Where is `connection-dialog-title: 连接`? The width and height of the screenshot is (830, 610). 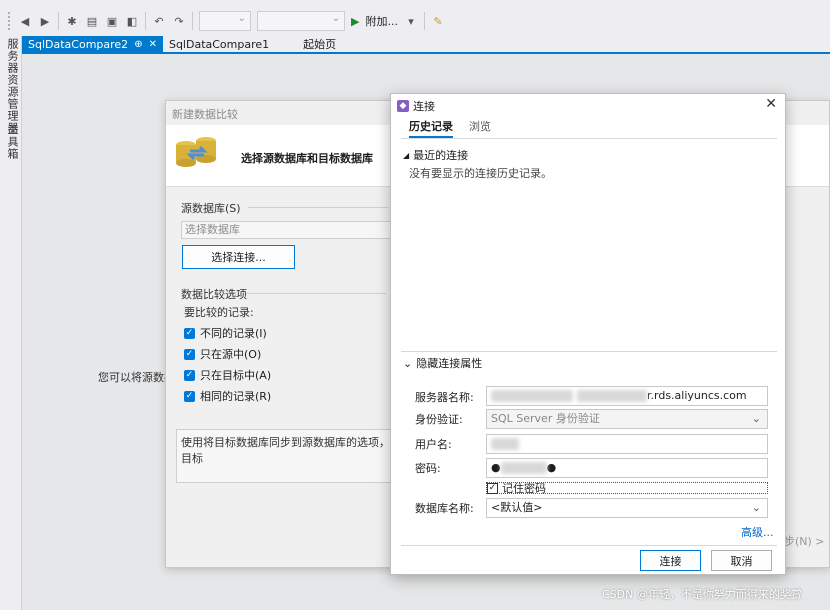
connection-dialog-title: 连接 is located at coordinates (424, 106).